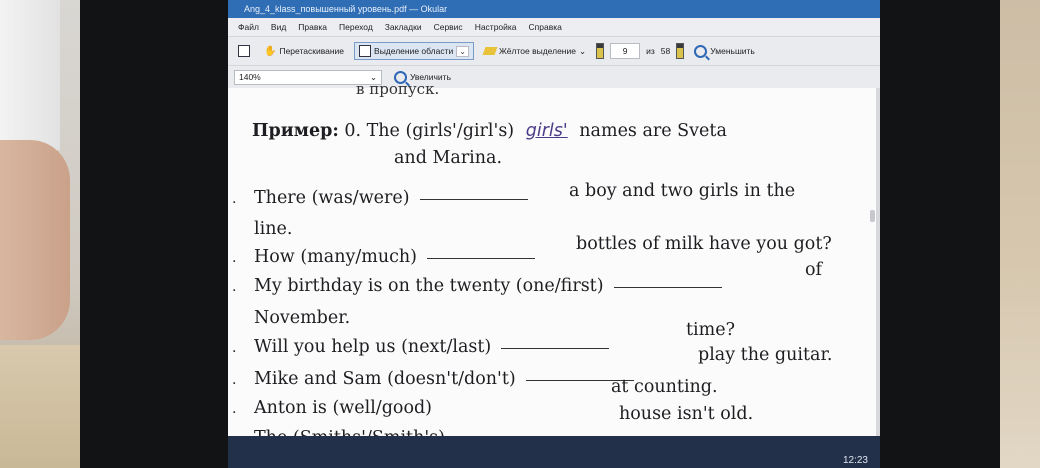 This screenshot has height=468, width=1040. What do you see at coordinates (356, 27) in the screenshot?
I see `menu-go: Переход` at bounding box center [356, 27].